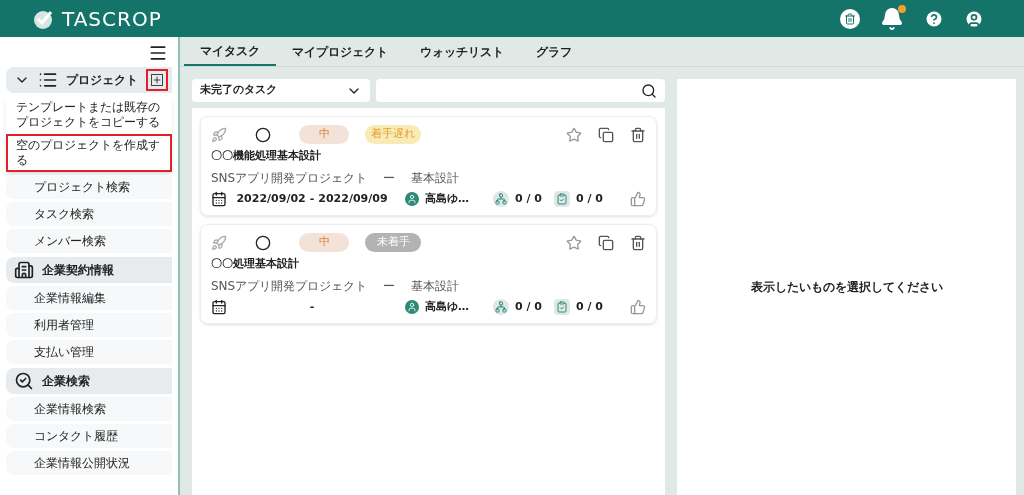 The image size is (1024, 495). What do you see at coordinates (266, 156) in the screenshot?
I see `task-title: 〇〇機能処理基本設計` at bounding box center [266, 156].